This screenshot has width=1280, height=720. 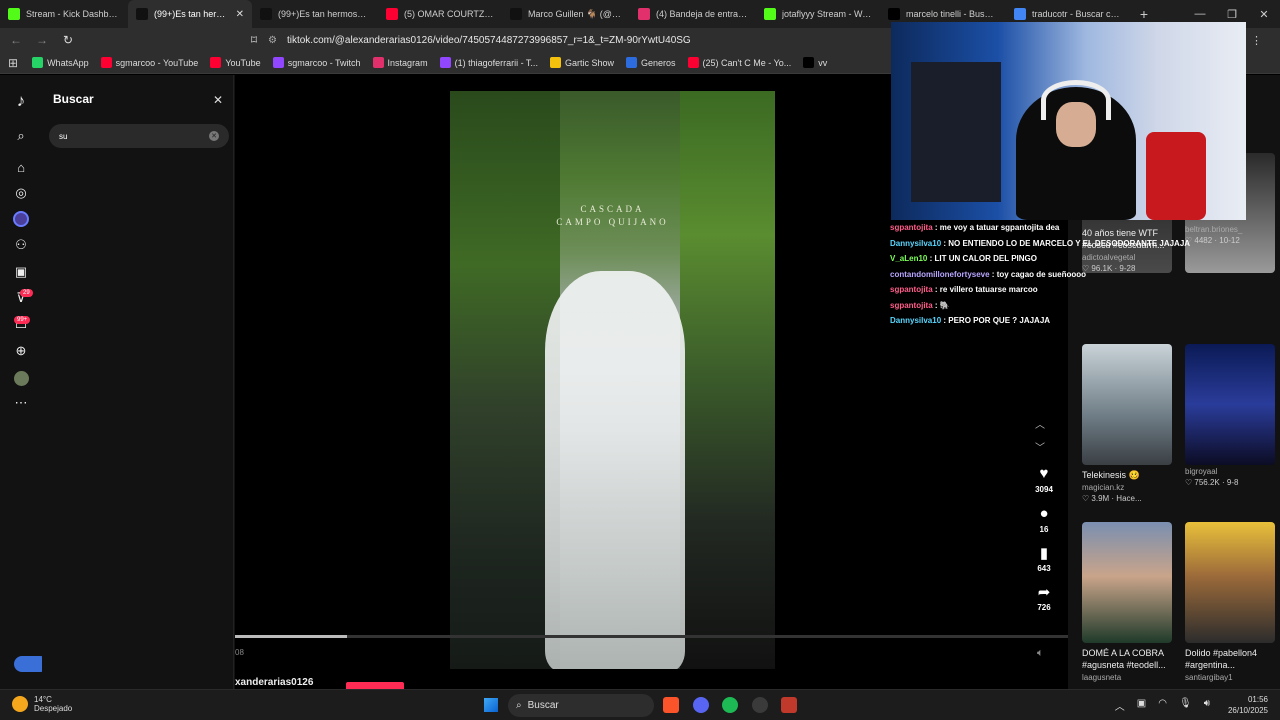 I want to click on card-author: bigroyaal, so click(x=1201, y=471).